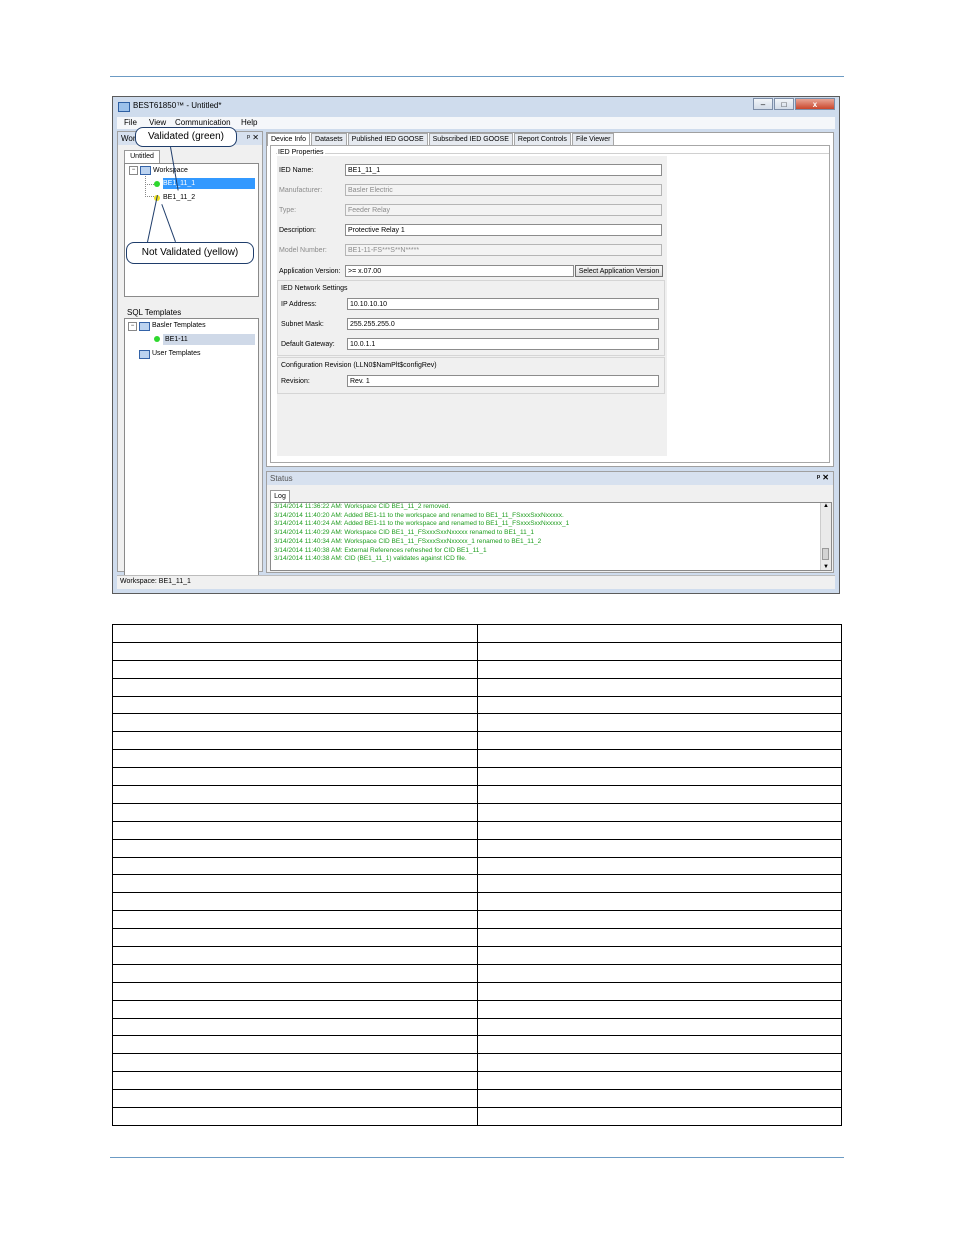  I want to click on workspace-tree: − Workspace BE1_11_1 BE1_11_2, so click(191, 230).